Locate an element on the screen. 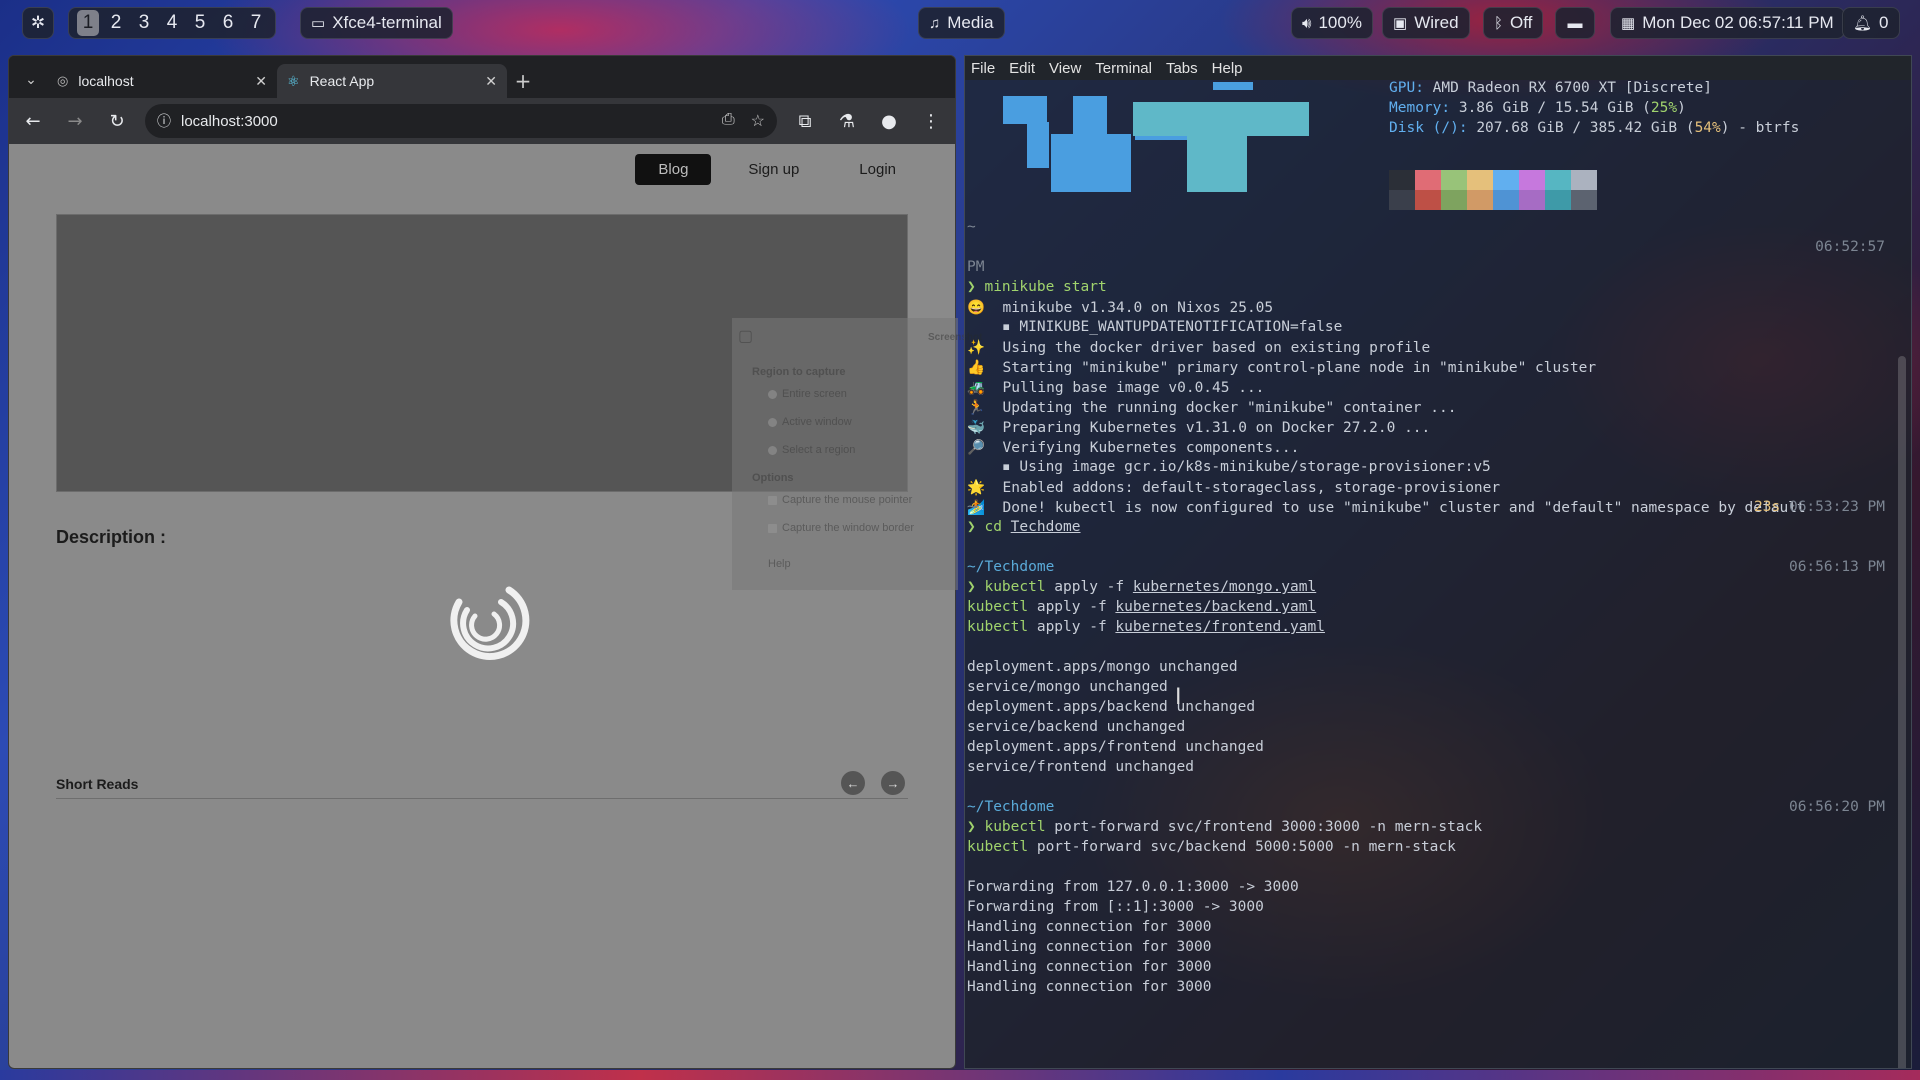 This screenshot has height=1080, width=1920. notifications-button: 🔔︎ 0 is located at coordinates (1871, 23).